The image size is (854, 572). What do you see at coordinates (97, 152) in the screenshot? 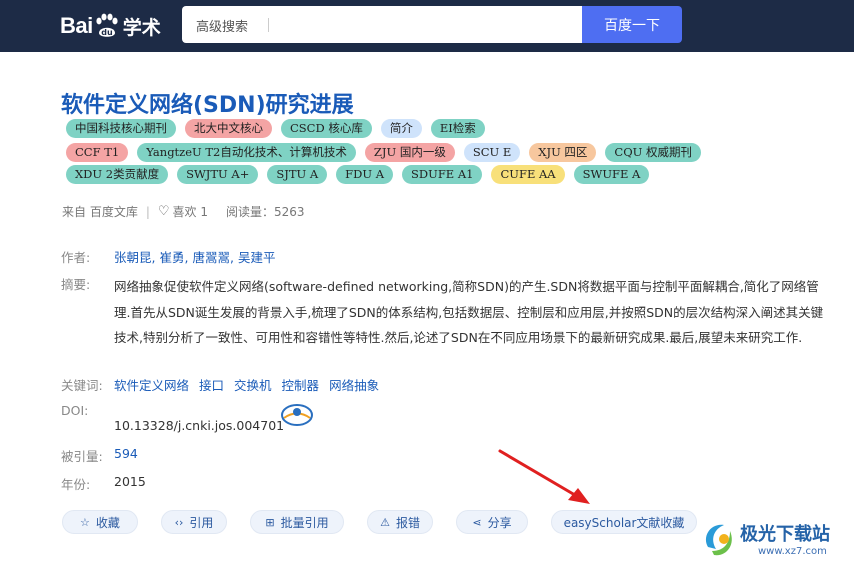
I see `journal-tag: CCF T1` at bounding box center [97, 152].